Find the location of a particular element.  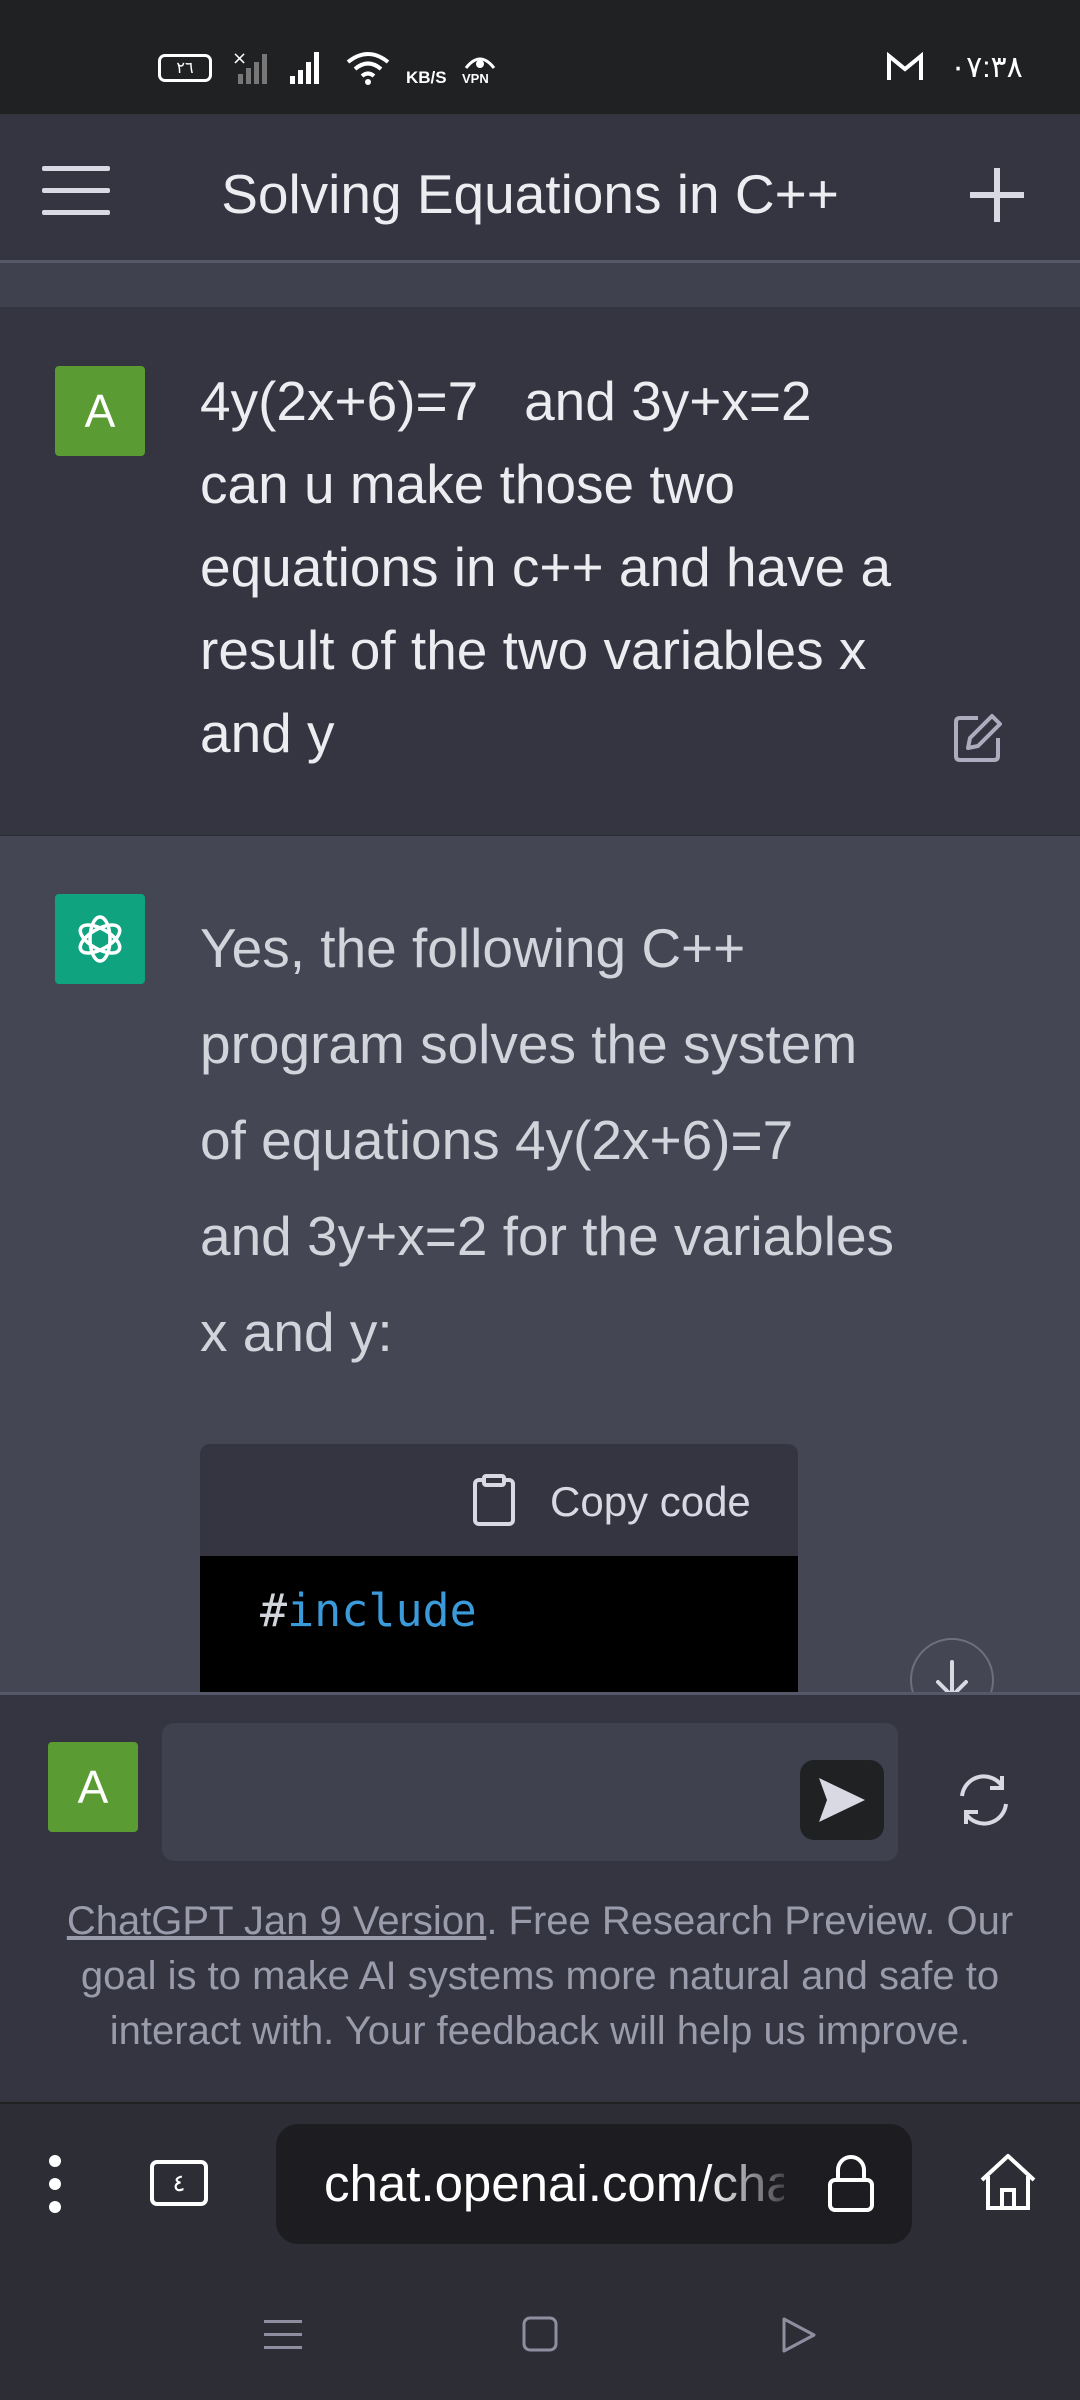

recent-apps-icon is located at coordinates (283, 2335).